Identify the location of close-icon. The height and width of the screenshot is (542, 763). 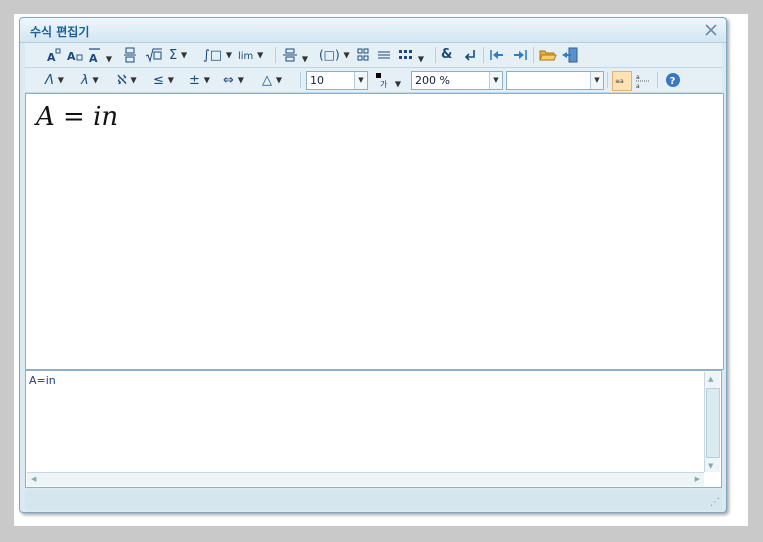
(711, 29).